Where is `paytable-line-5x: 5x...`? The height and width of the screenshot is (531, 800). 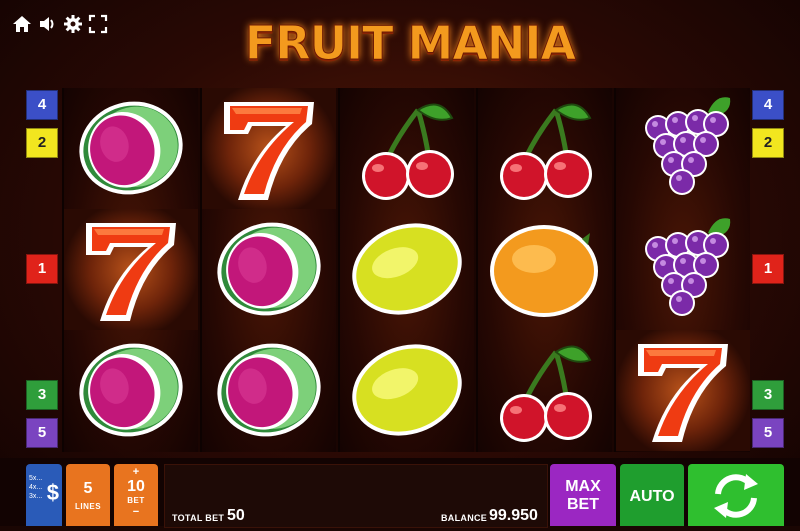 paytable-line-5x: 5x... is located at coordinates (36, 478).